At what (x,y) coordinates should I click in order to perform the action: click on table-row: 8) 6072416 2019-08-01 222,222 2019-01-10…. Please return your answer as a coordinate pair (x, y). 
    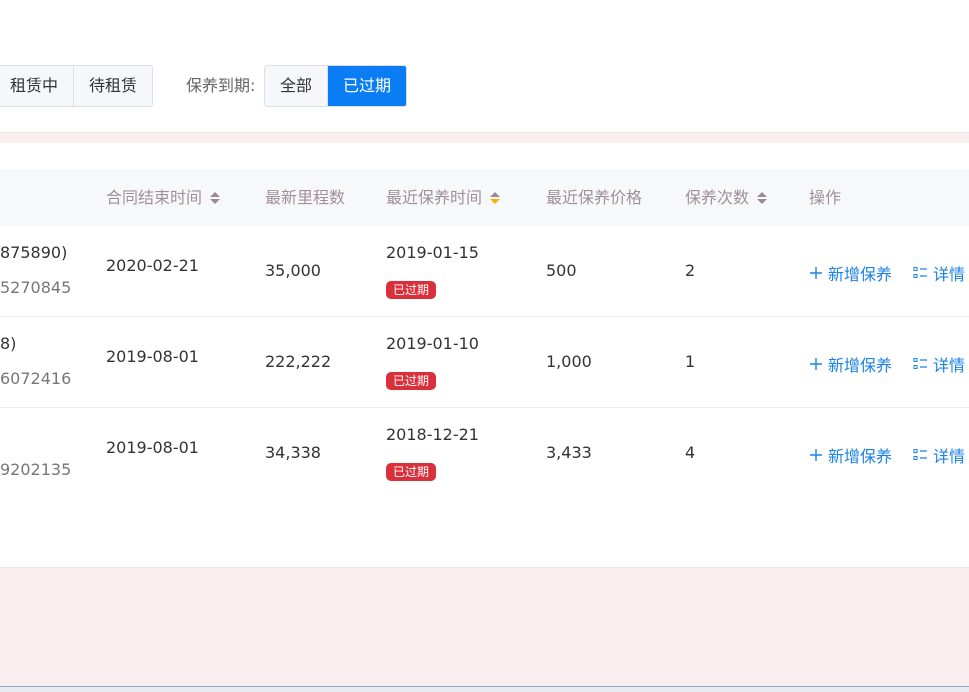
    Looking at the image, I should click on (484, 362).